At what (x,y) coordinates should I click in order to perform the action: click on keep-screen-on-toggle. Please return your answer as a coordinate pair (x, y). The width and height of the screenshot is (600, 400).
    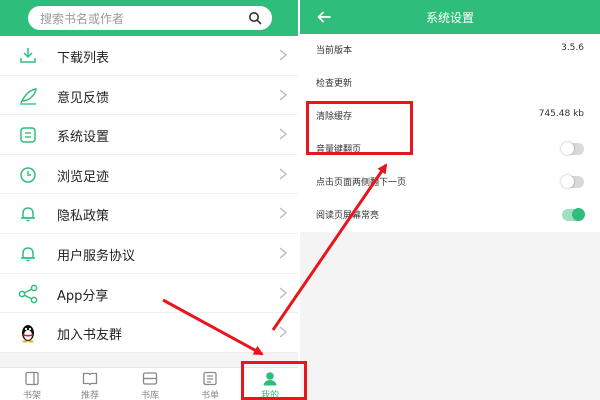
    Looking at the image, I should click on (573, 214).